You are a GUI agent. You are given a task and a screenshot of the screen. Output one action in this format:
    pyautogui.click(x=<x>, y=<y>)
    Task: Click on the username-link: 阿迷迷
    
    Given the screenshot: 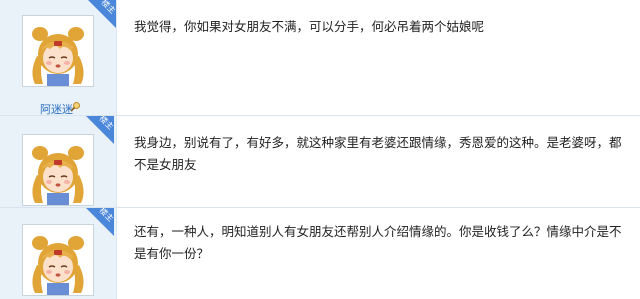 What is the action you would take?
    pyautogui.click(x=56, y=109)
    